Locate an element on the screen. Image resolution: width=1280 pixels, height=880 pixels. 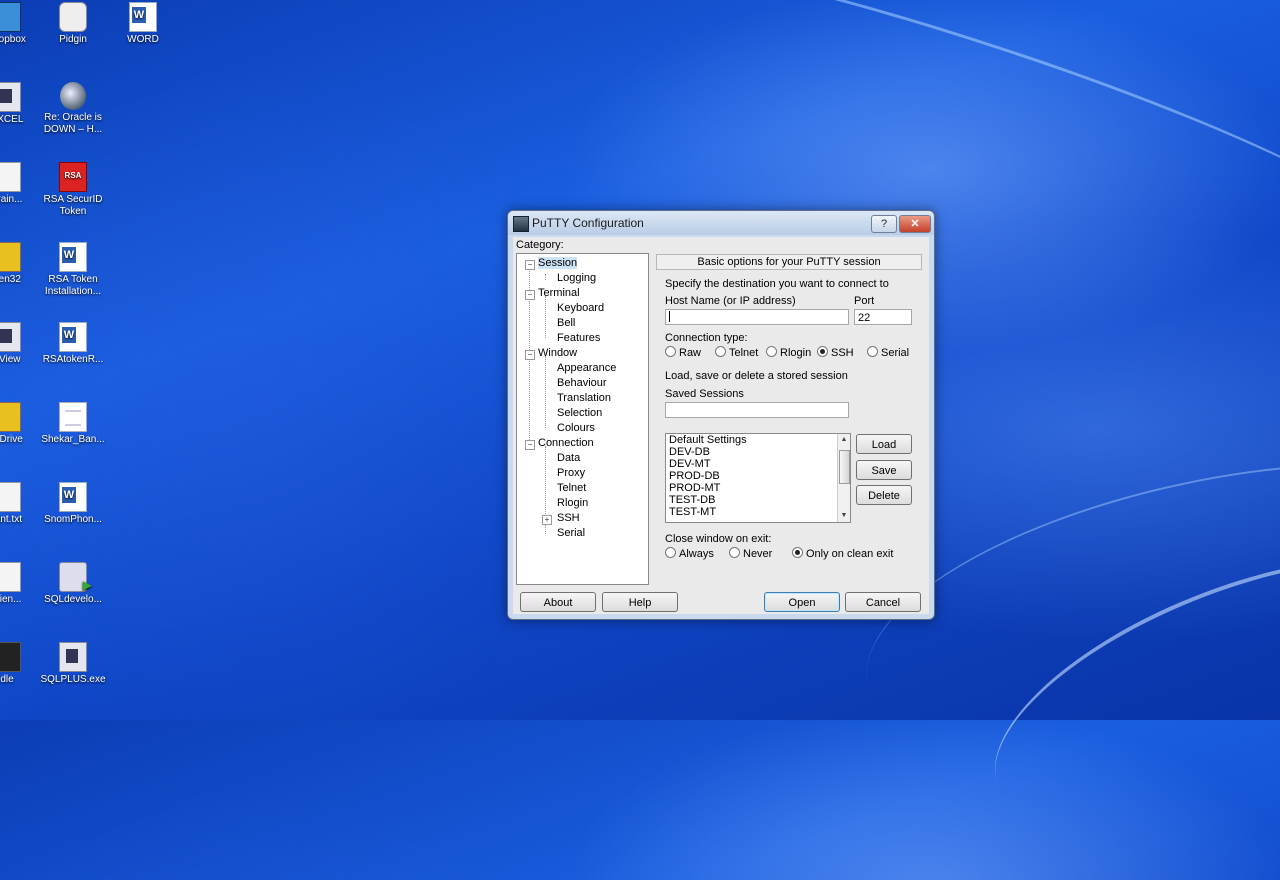
tree-item-telnet: Telnet is located at coordinates (571, 488).